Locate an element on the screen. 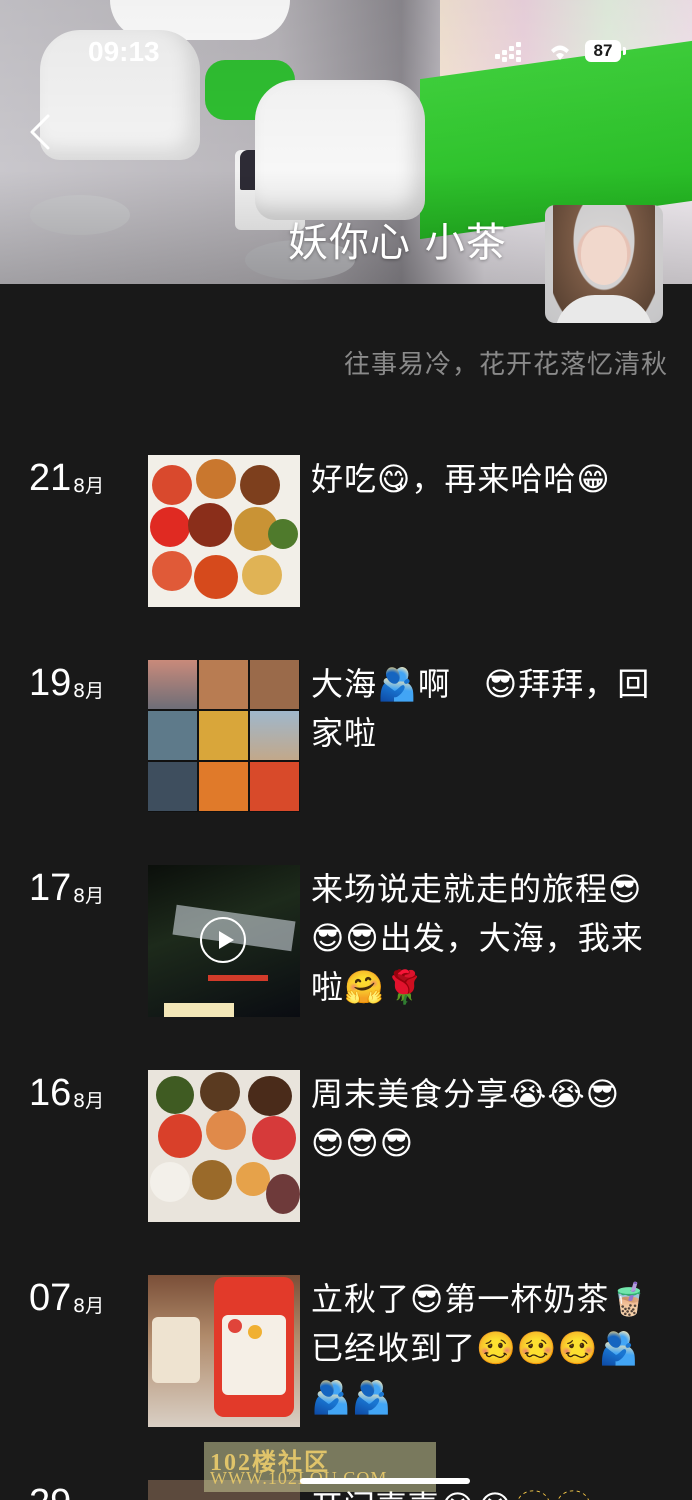 This screenshot has width=692, height=1500. post-text: 立秋了😎第一杯奶茶🧋已经收到了🥴🥴🥴🫂🫂🫂 is located at coordinates (481, 1348).